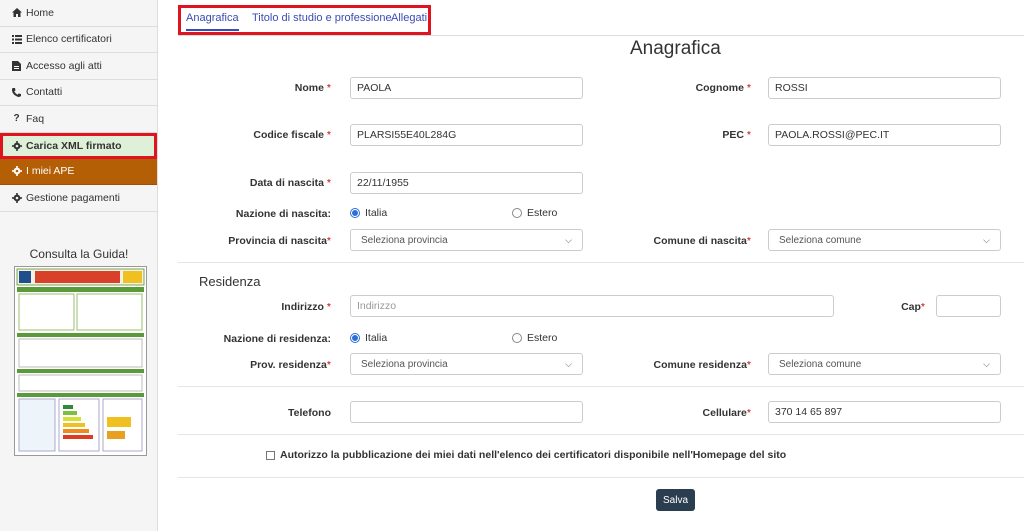 The image size is (1024, 531). Describe the element at coordinates (723, 88) in the screenshot. I see `cognome-label: Cognome *` at that location.